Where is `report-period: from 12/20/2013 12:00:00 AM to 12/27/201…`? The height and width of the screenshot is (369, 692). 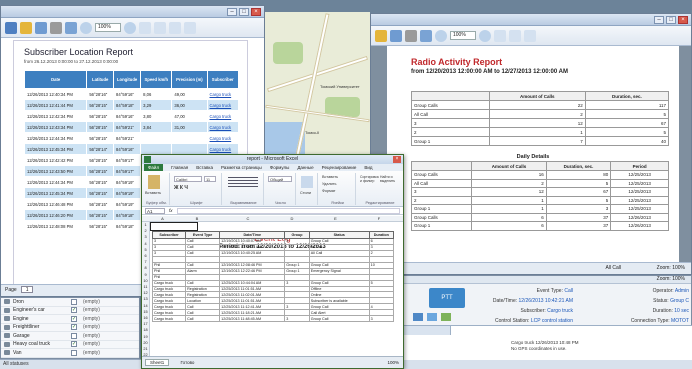 report-period: from 12/20/2013 12:00:00 AM to 12/27/201… is located at coordinates (489, 72).